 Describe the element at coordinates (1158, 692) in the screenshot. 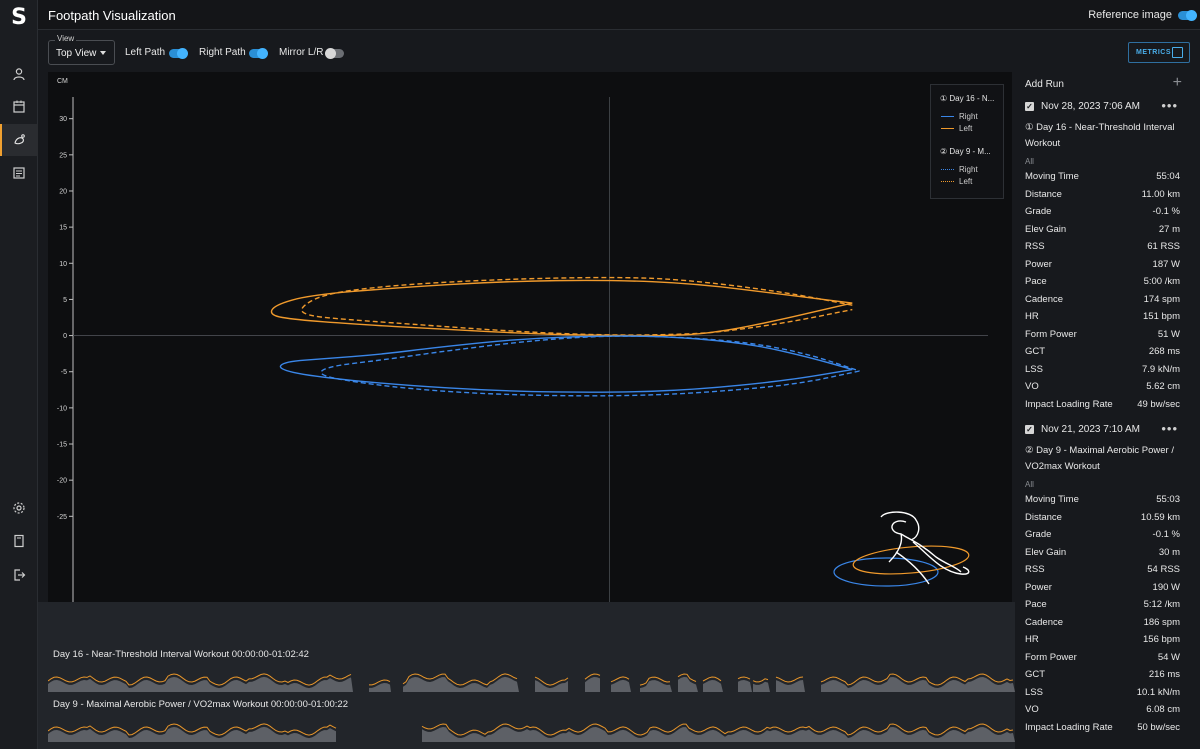

I see `metric-value: 10.1 kN/m` at that location.